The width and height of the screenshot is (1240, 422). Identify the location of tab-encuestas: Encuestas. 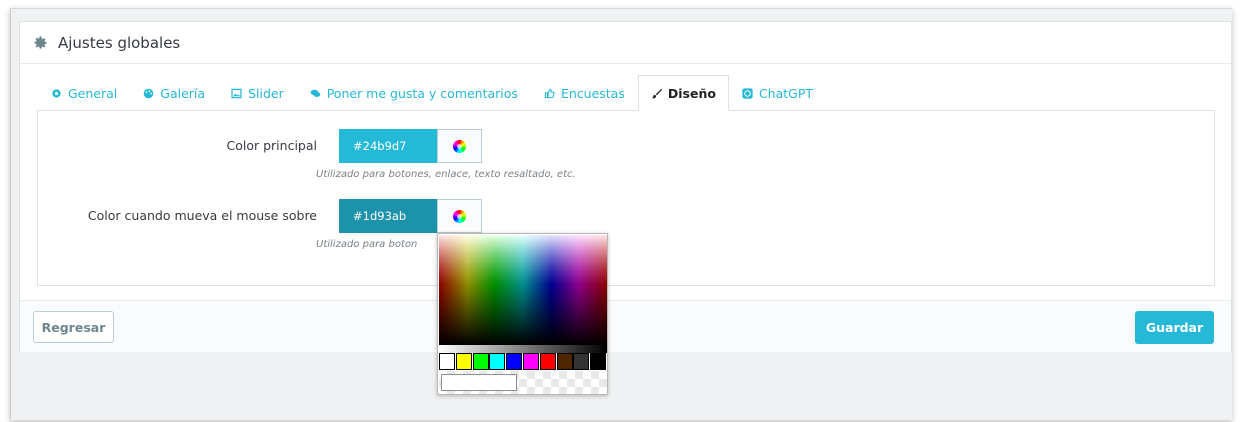
(584, 93).